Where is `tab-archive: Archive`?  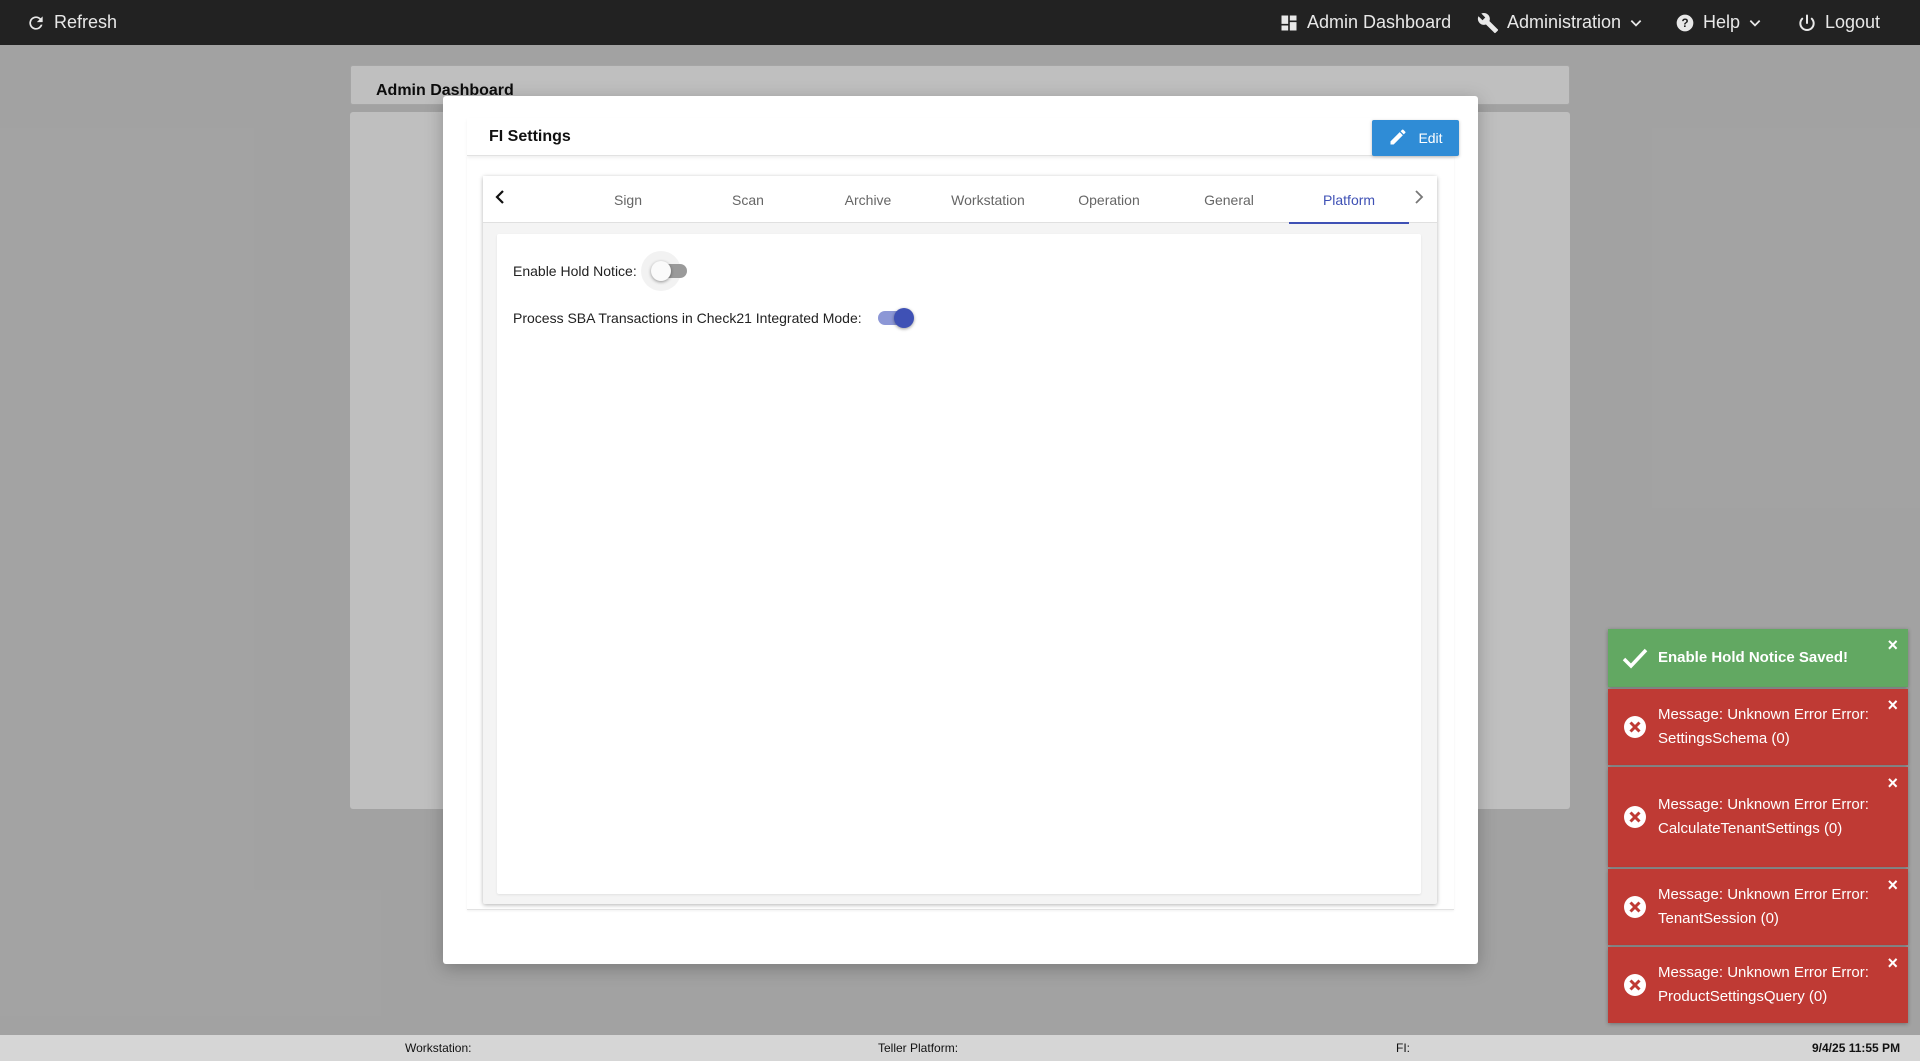 tab-archive: Archive is located at coordinates (868, 199).